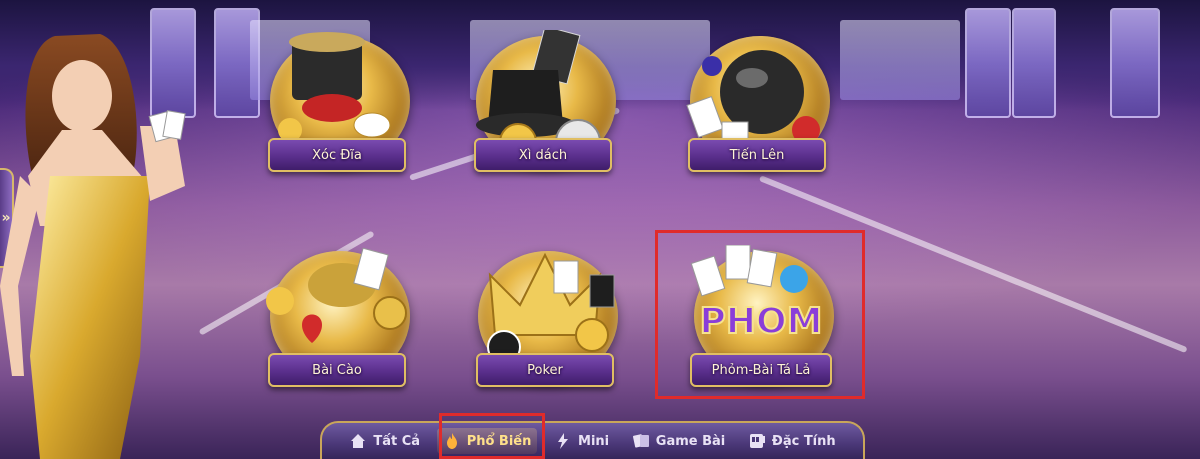  I want to click on tab-dac-tinh: Đặc Tính, so click(792, 441).